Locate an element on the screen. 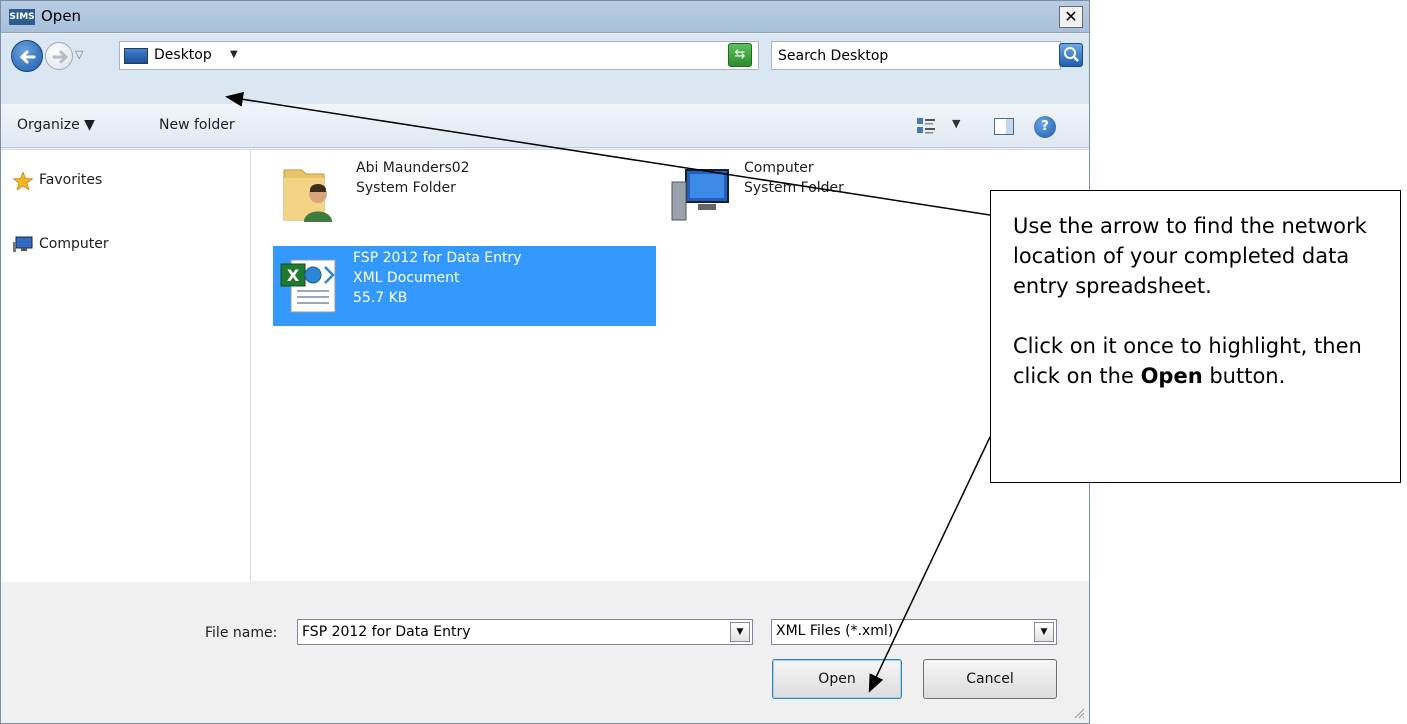 The width and height of the screenshot is (1407, 724). file-name-combobox: ▼ is located at coordinates (525, 632).